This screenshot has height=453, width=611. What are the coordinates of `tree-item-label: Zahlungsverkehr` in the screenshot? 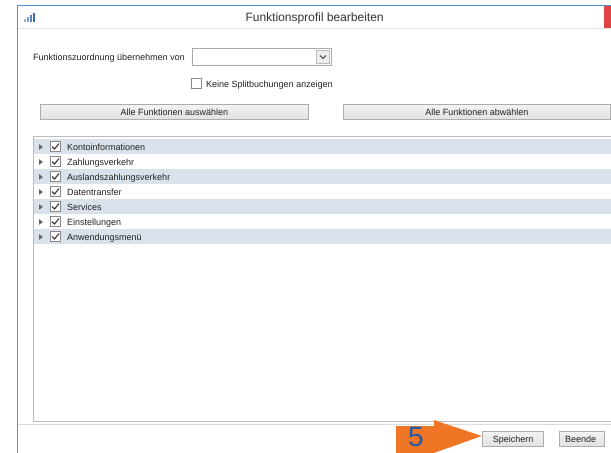 It's located at (100, 161).